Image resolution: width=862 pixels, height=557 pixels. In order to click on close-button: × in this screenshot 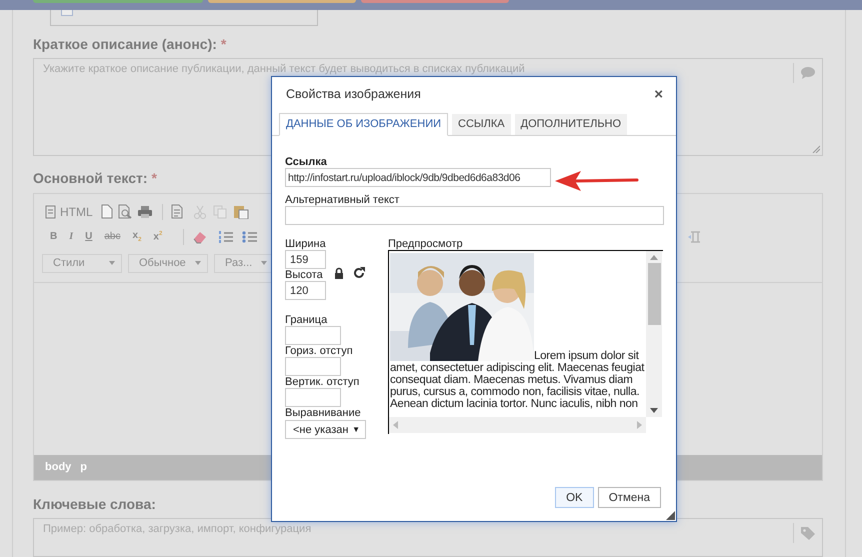, I will do `click(658, 94)`.